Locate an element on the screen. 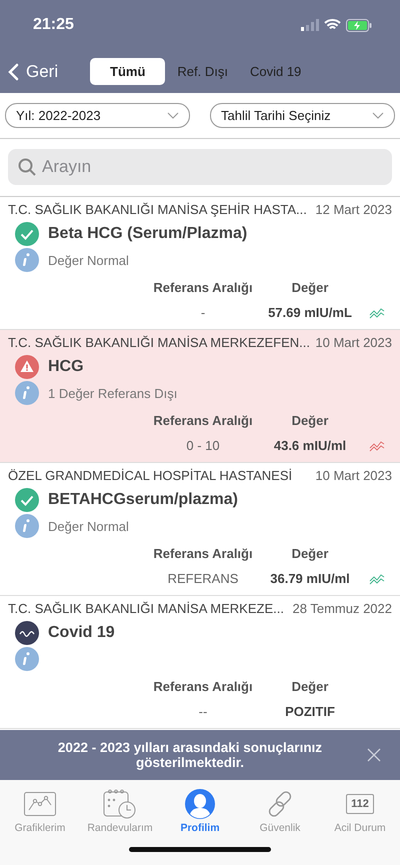 This screenshot has height=865, width=400. test-name: BETAHCGserum/plazma) is located at coordinates (143, 500).